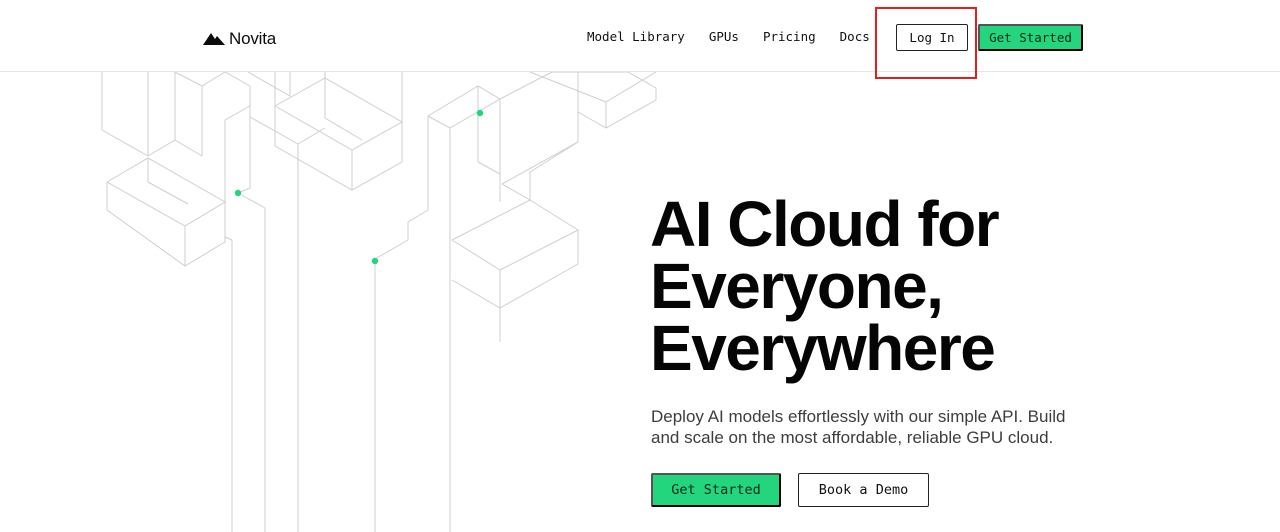 The image size is (1280, 532). What do you see at coordinates (716, 490) in the screenshot?
I see `hero-get-started-button: Get Started` at bounding box center [716, 490].